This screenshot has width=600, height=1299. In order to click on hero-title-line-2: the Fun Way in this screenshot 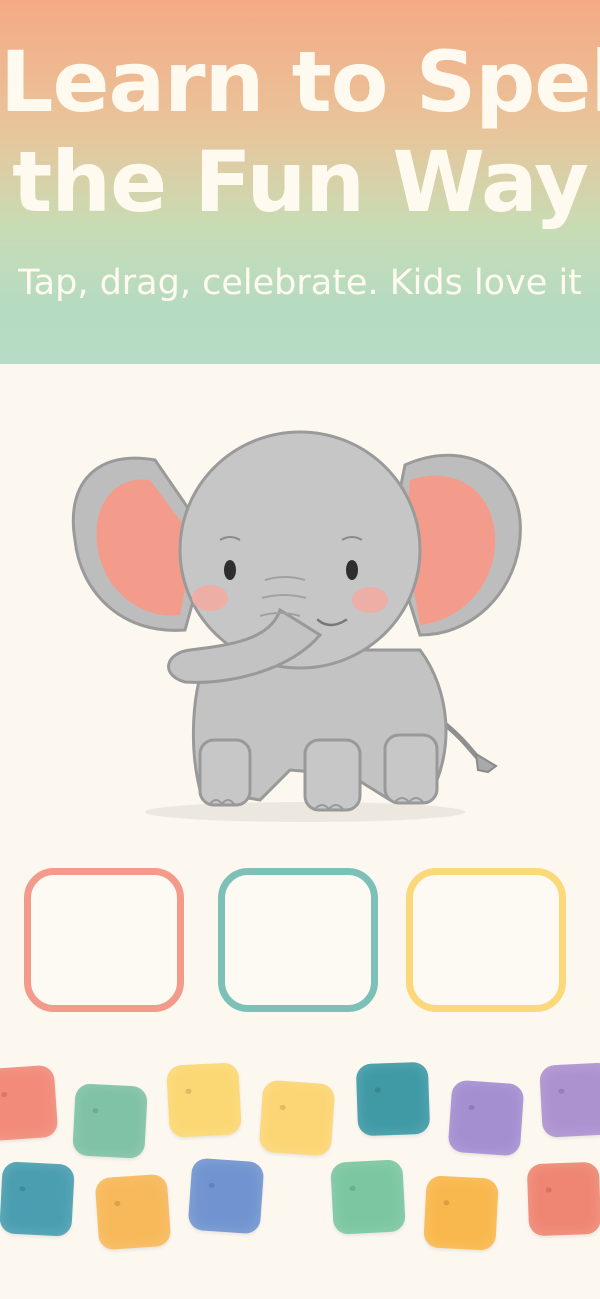, I will do `click(300, 182)`.